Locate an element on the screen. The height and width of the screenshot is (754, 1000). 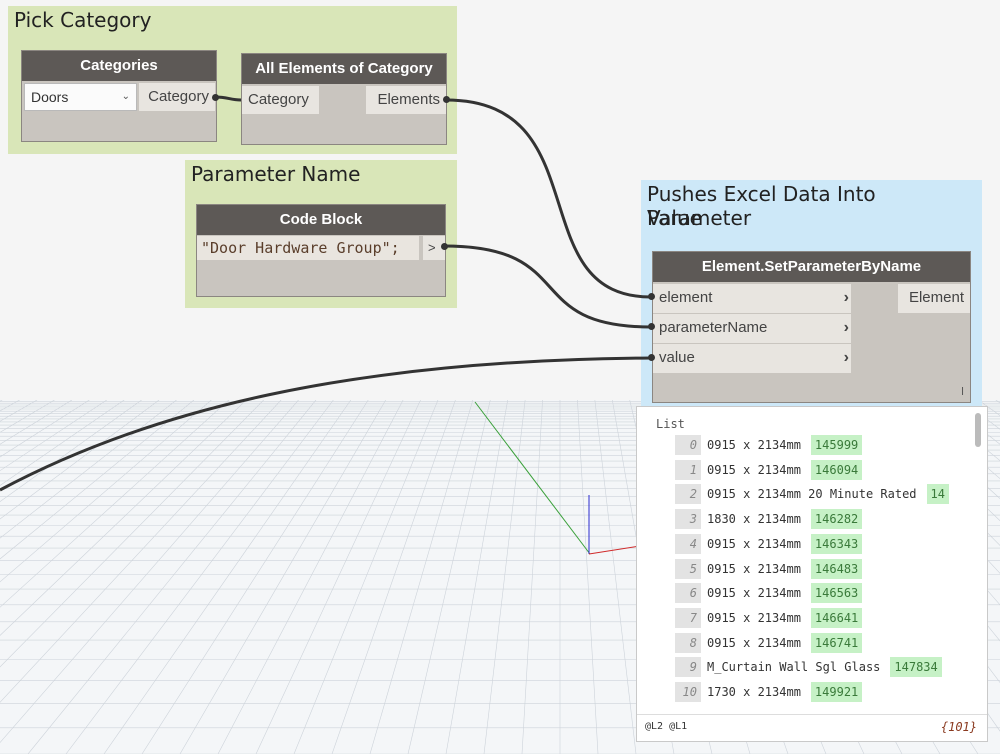
input-port-value: value › is located at coordinates (752, 358).